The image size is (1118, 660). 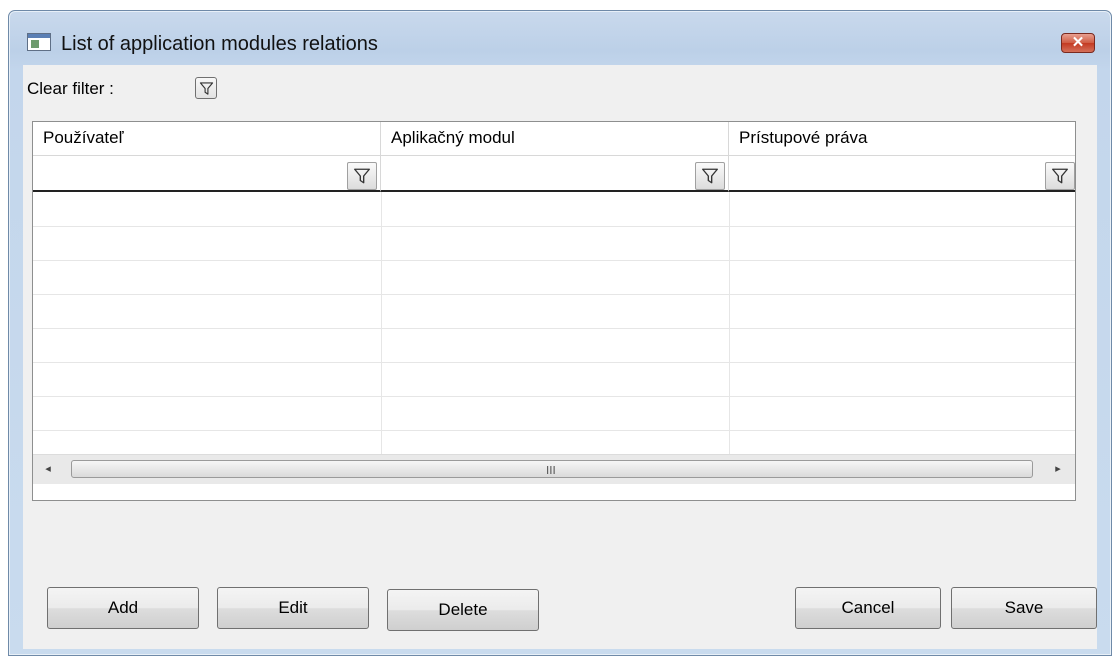 I want to click on close-icon: ✕, so click(x=1078, y=42).